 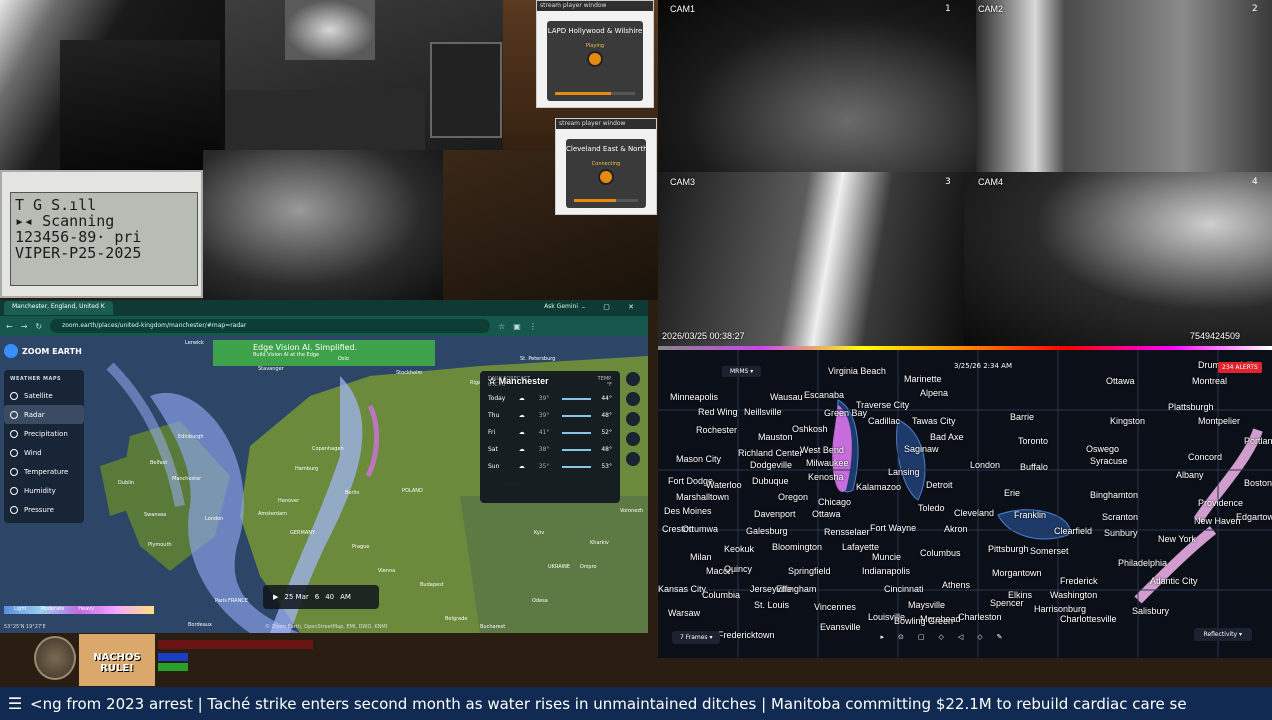 What do you see at coordinates (612, 307) in the screenshot?
I see `window-controls: – ▢ ✕` at bounding box center [612, 307].